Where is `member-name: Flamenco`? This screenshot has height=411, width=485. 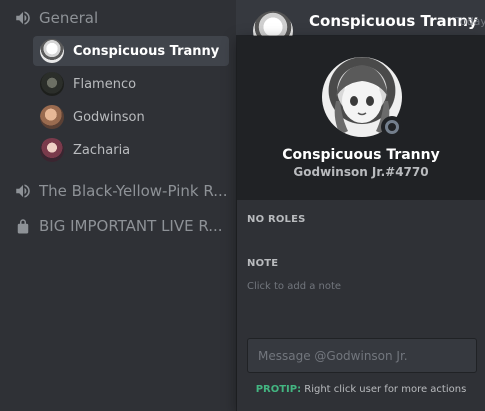
member-name: Flamenco is located at coordinates (105, 84).